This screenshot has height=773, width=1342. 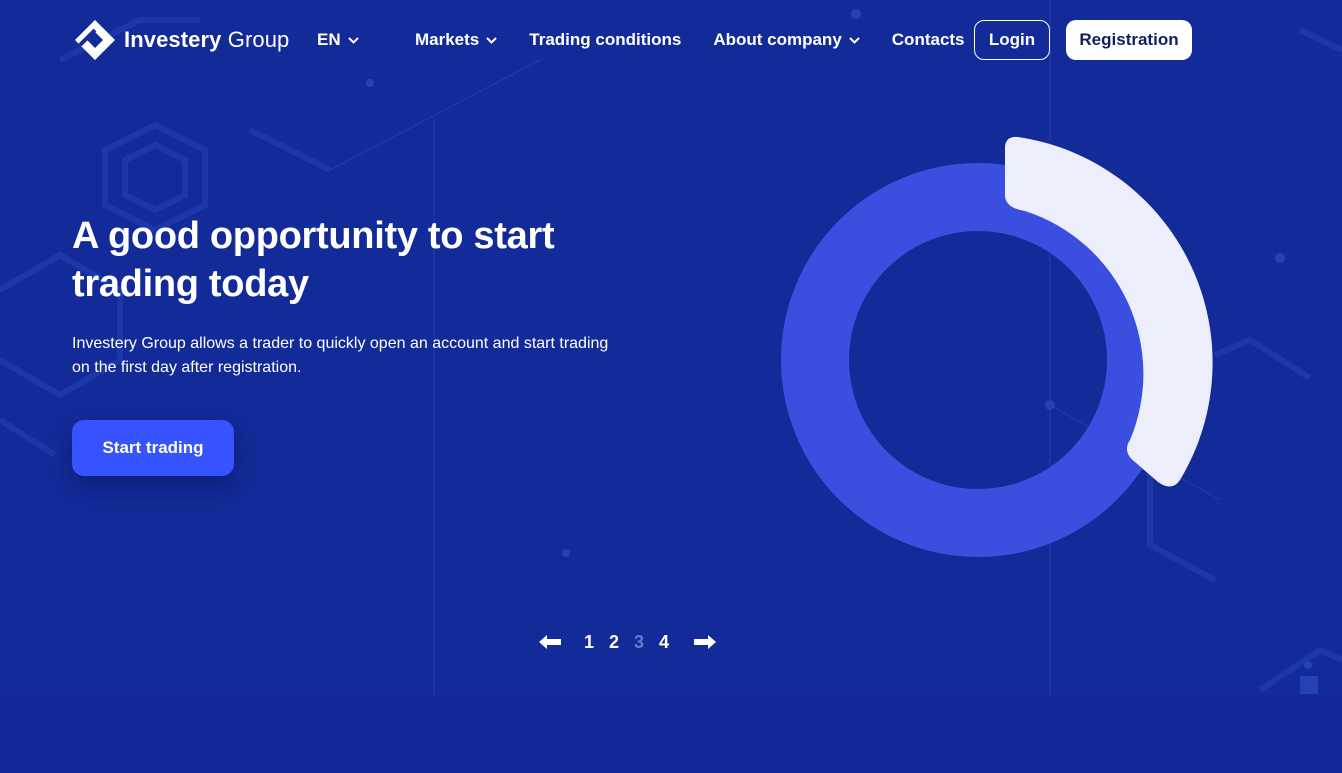 I want to click on logo-text-light: Group, so click(x=258, y=39).